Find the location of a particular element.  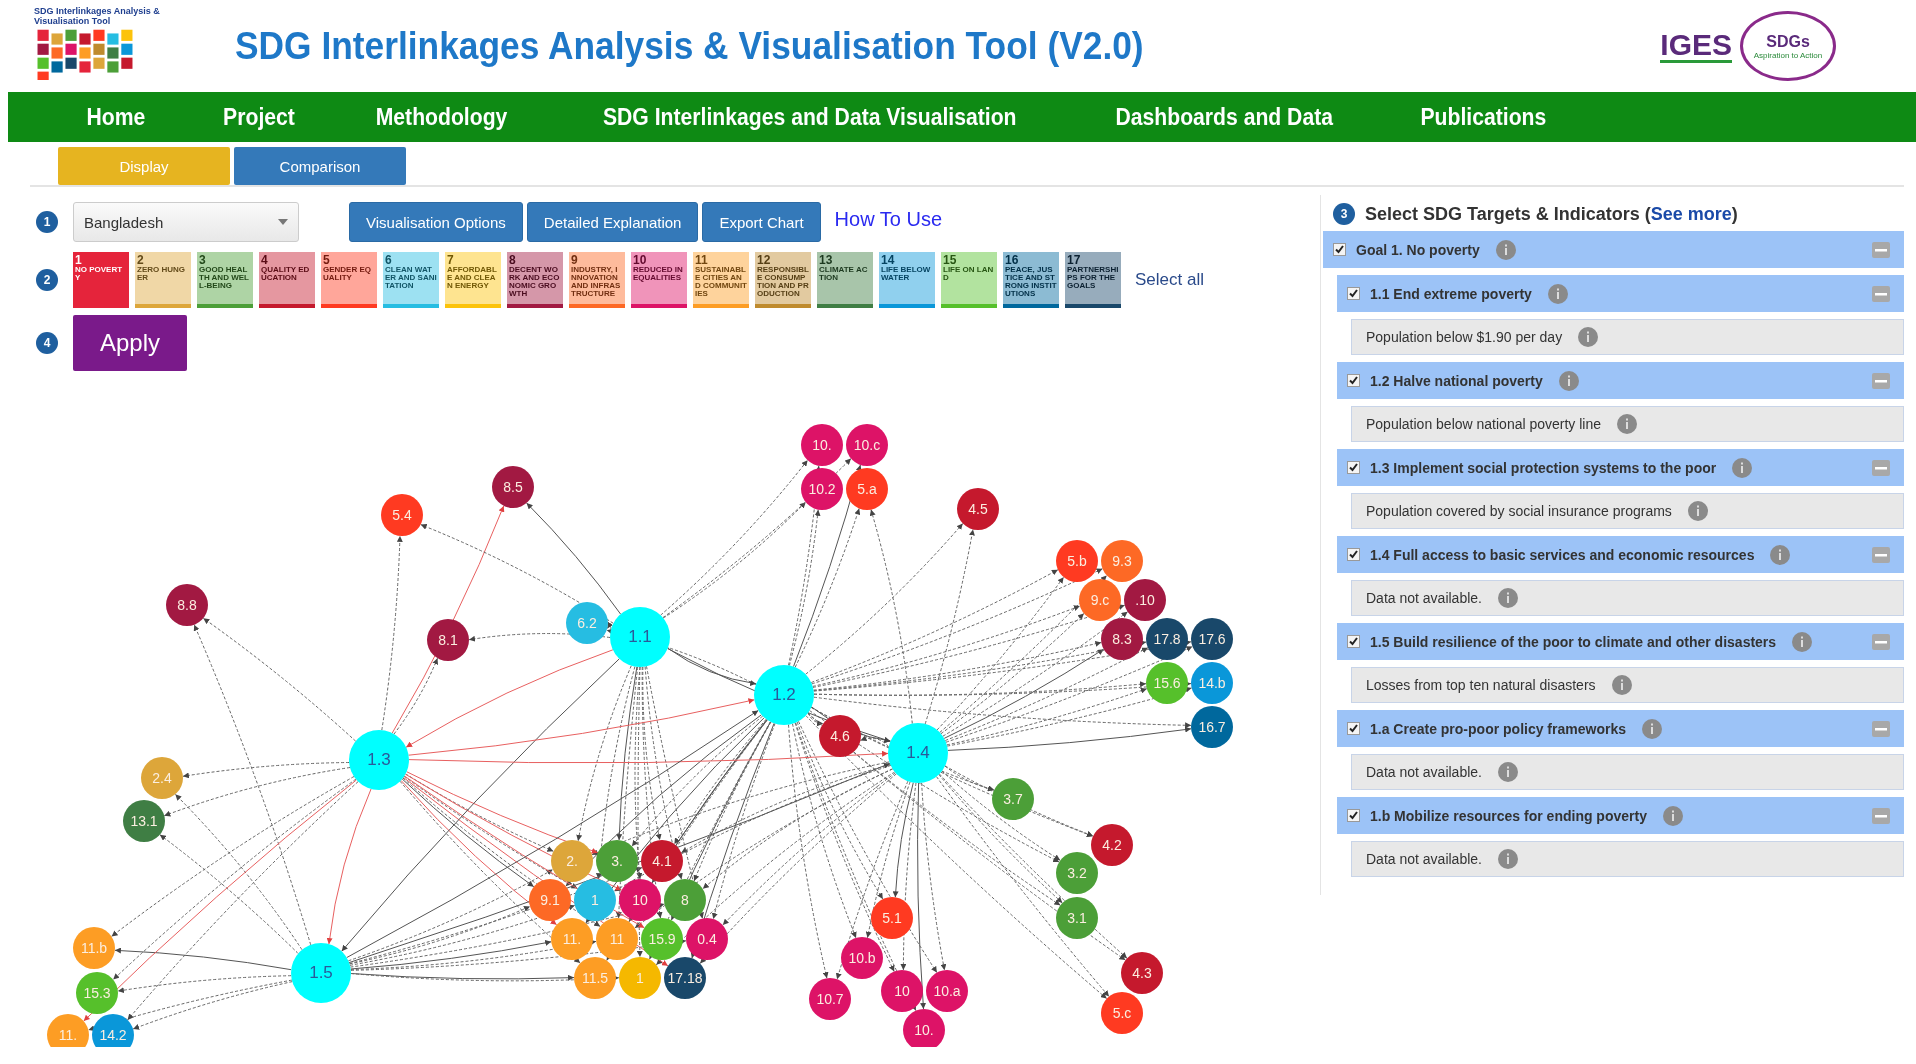

sdg-goal-tile: 15 LIFE ON LAND is located at coordinates (969, 280).